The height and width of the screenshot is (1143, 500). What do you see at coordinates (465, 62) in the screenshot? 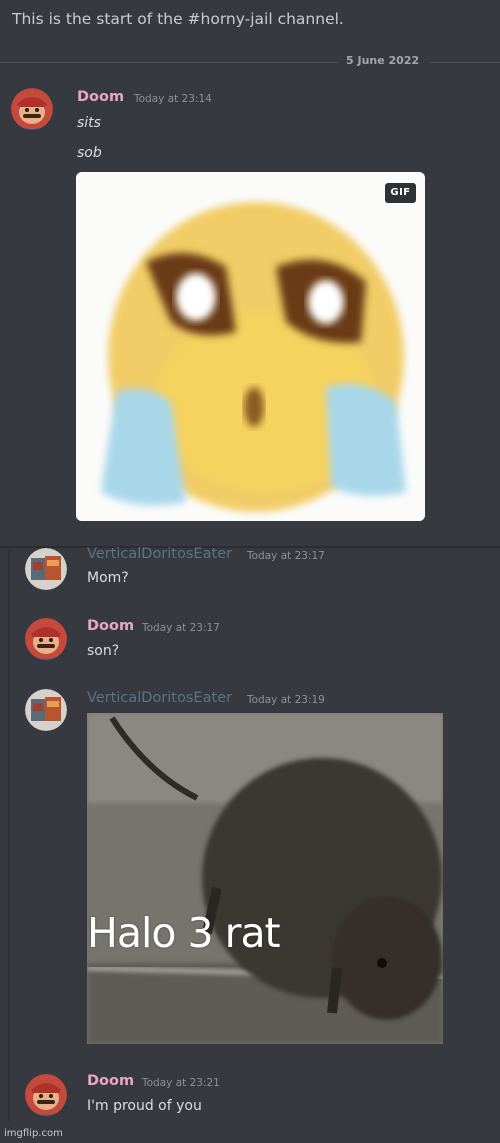
I see `divider-line-right` at bounding box center [465, 62].